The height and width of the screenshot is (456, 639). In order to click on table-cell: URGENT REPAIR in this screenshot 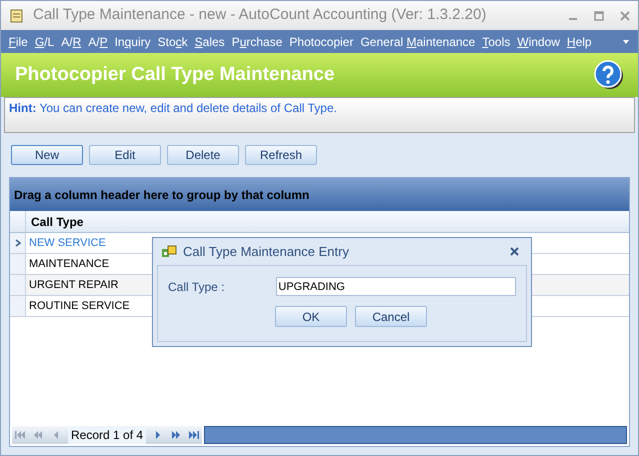, I will do `click(74, 285)`.